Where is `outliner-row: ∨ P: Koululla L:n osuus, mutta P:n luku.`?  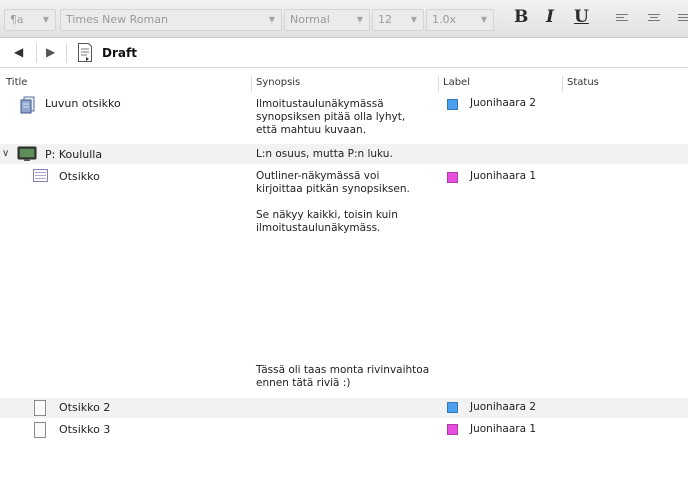 outliner-row: ∨ P: Koululla L:n osuus, mutta P:n luku. is located at coordinates (344, 154).